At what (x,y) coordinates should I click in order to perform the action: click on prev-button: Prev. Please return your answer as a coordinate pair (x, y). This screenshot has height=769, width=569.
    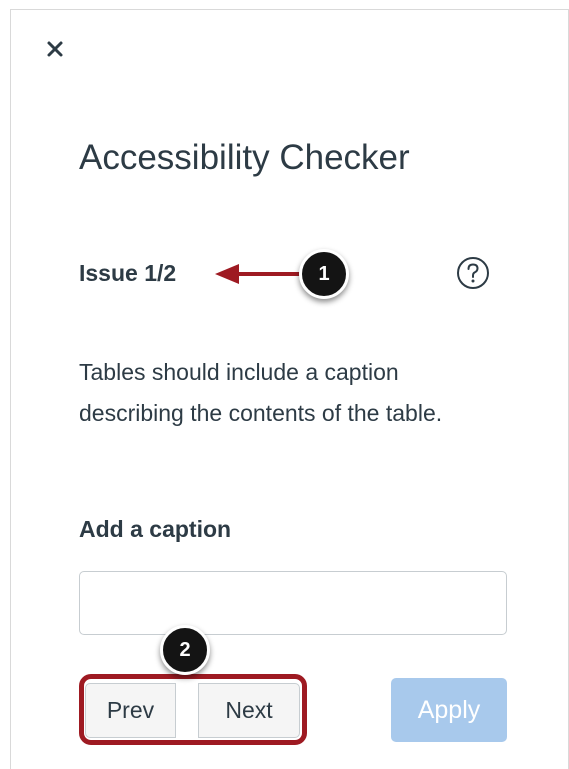
    Looking at the image, I should click on (130, 710).